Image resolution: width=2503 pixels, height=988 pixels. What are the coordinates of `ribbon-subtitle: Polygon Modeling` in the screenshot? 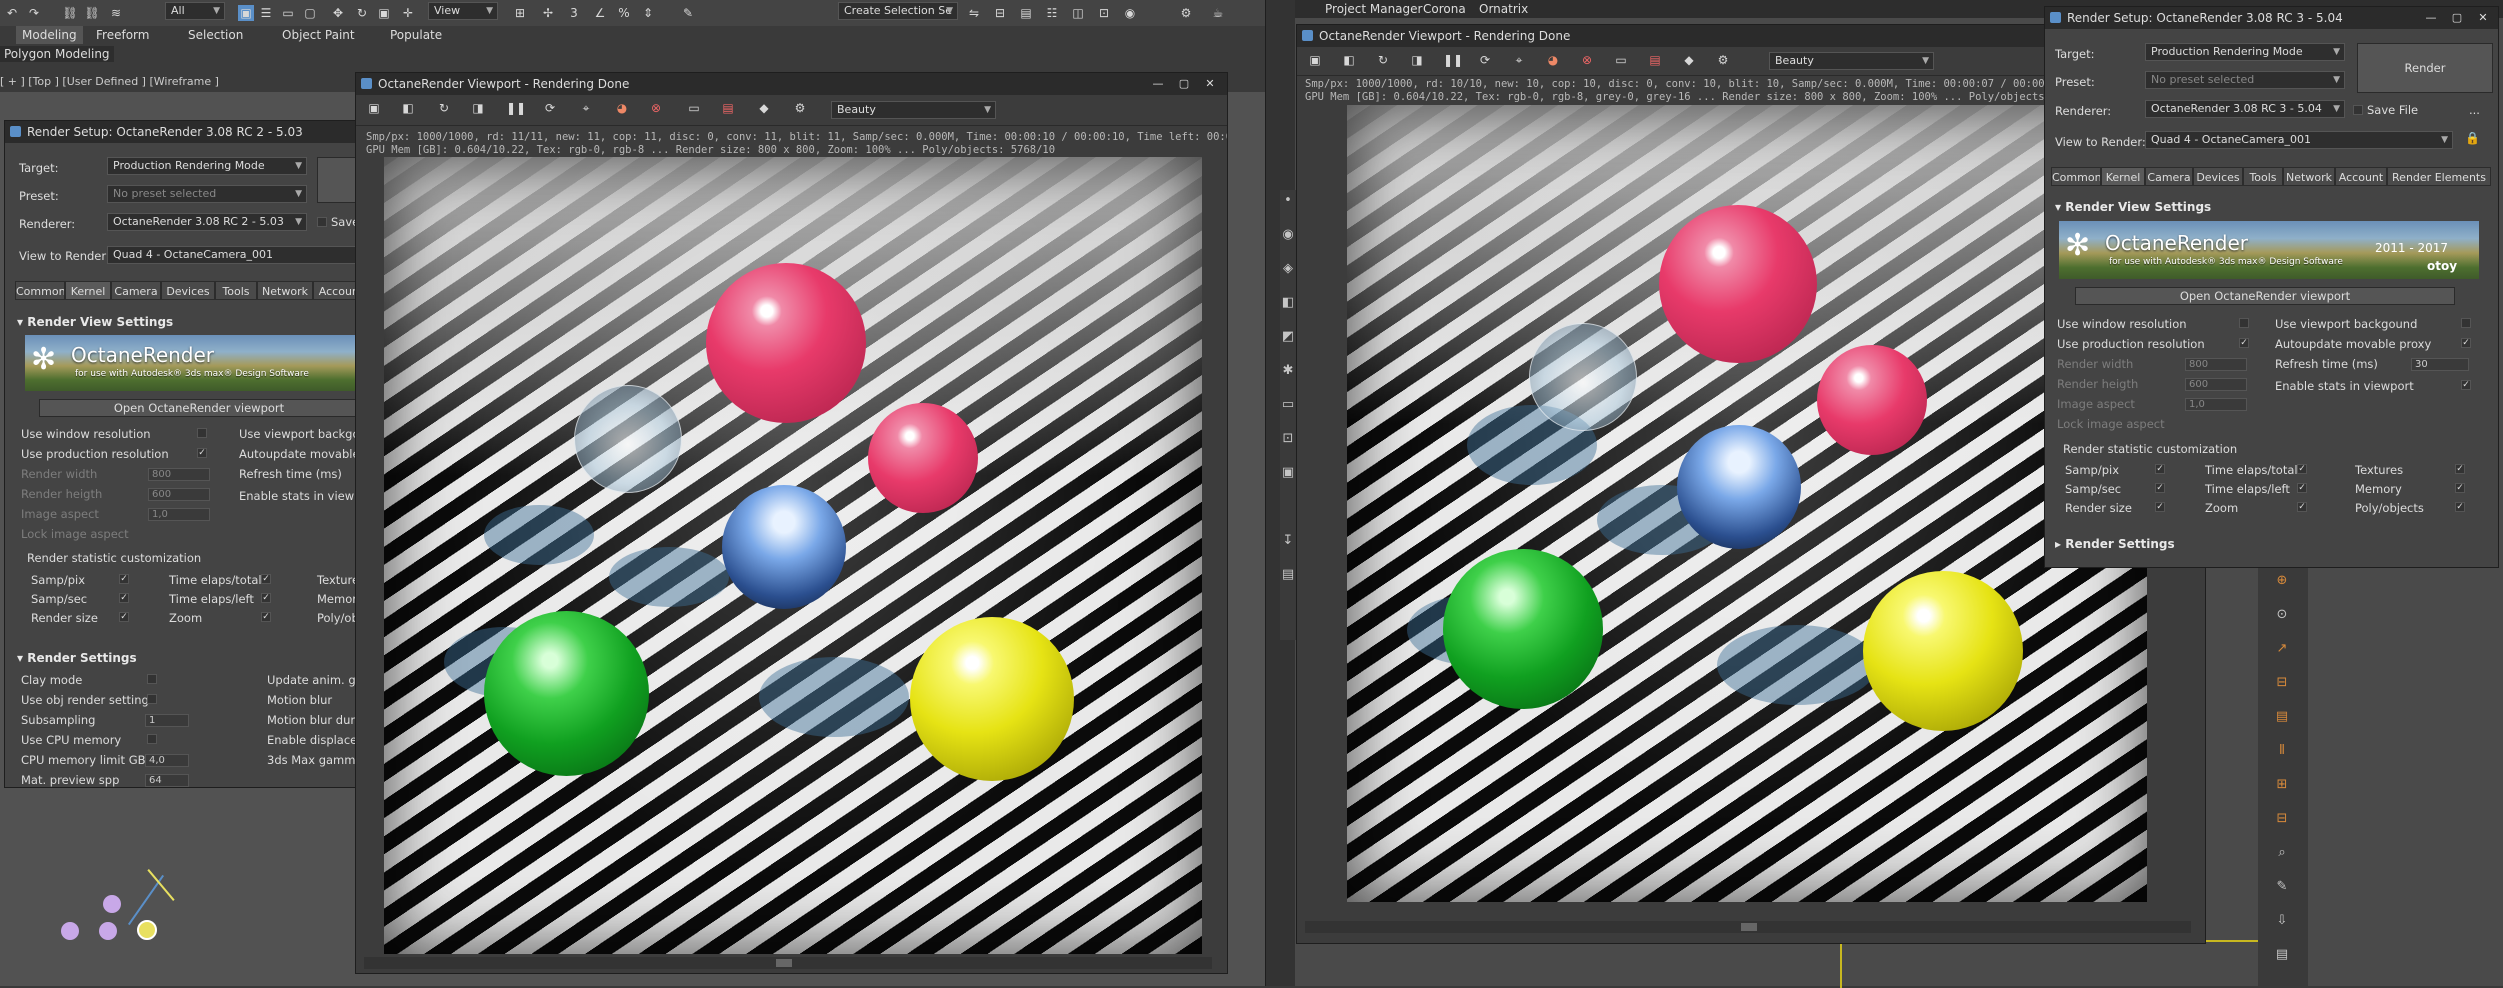 It's located at (57, 54).